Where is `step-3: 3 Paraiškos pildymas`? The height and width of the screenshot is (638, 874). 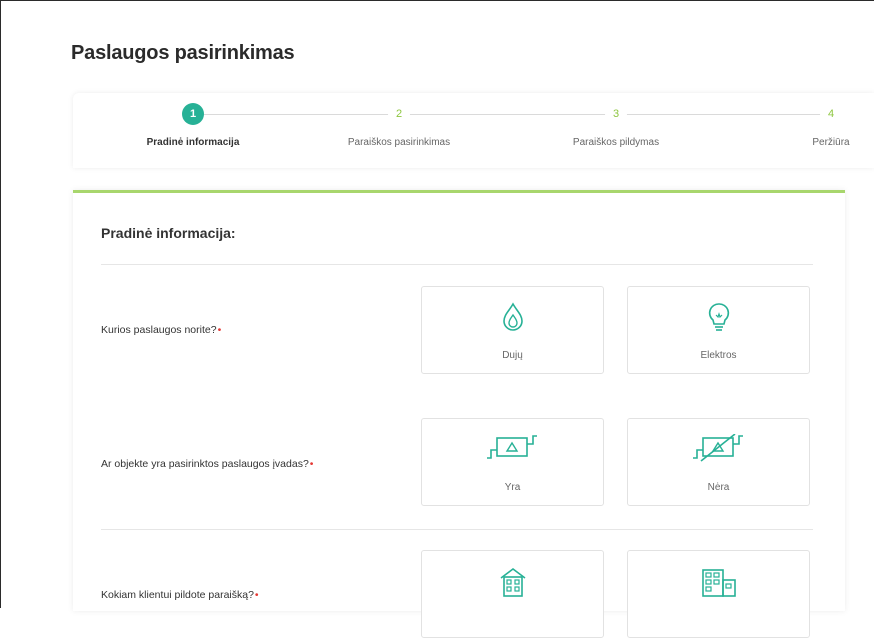
step-3: 3 Paraiškos pildymas is located at coordinates (616, 120).